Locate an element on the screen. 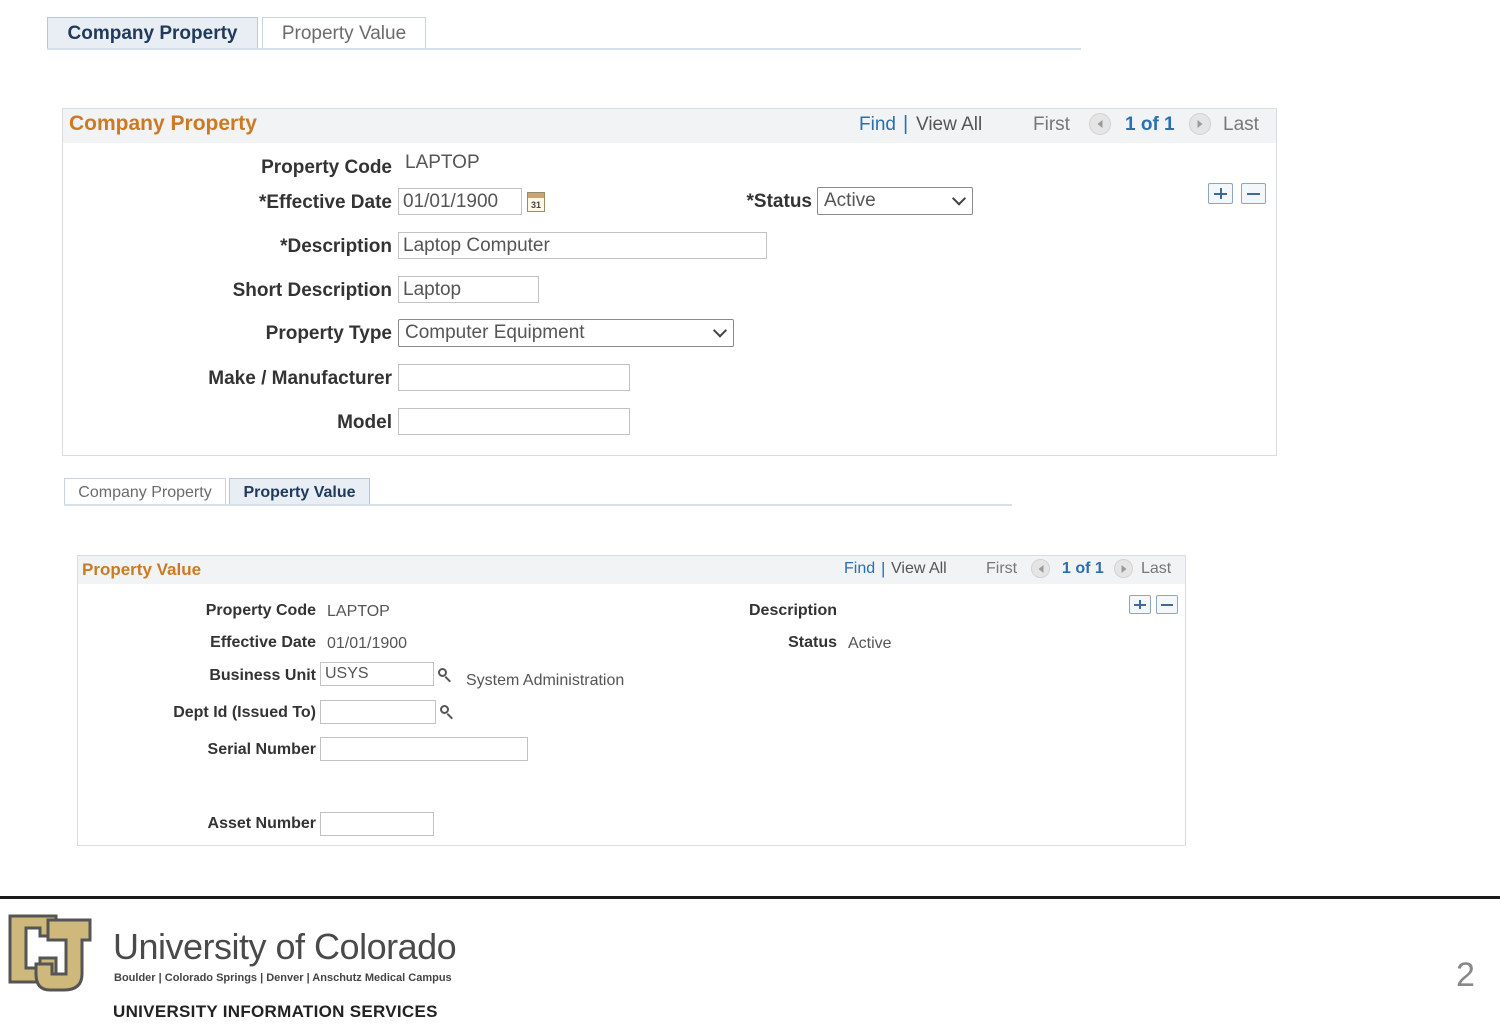  footer-rule is located at coordinates (750, 897).